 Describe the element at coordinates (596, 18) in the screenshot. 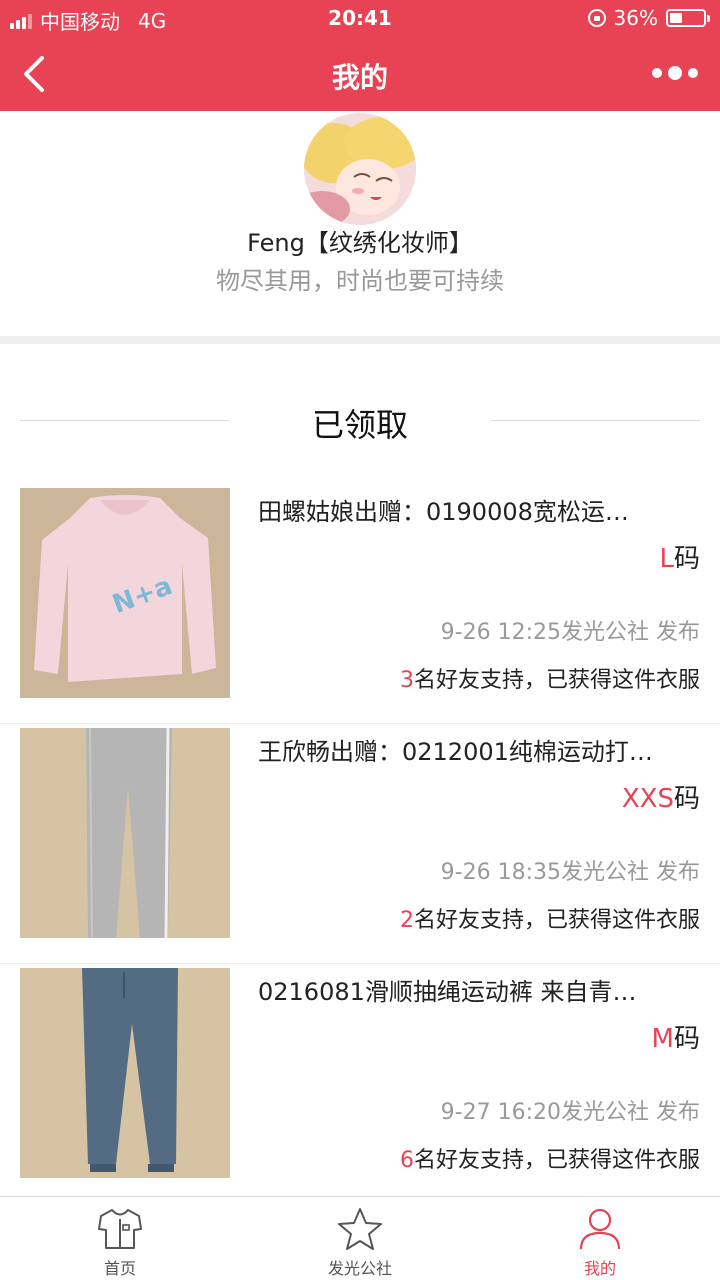

I see `rotation-lock-icon` at that location.